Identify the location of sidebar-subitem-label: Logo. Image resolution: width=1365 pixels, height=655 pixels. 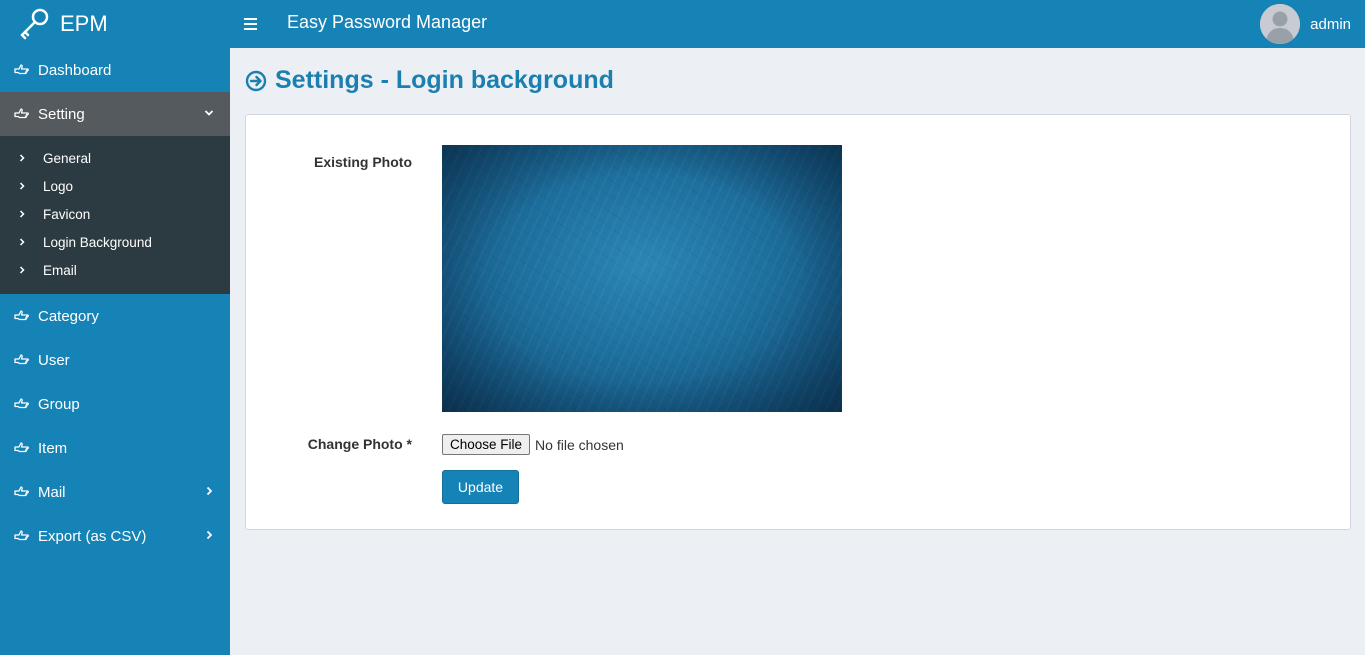
(58, 186).